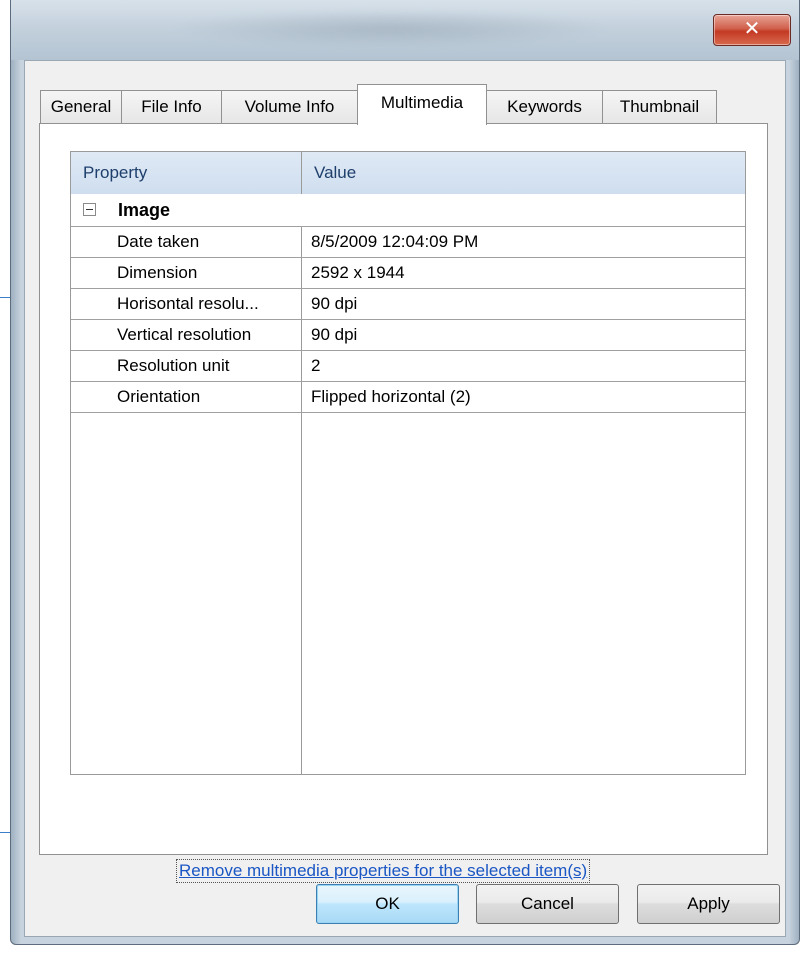 The image size is (804, 953). What do you see at coordinates (81, 107) in the screenshot?
I see `tab-general: General` at bounding box center [81, 107].